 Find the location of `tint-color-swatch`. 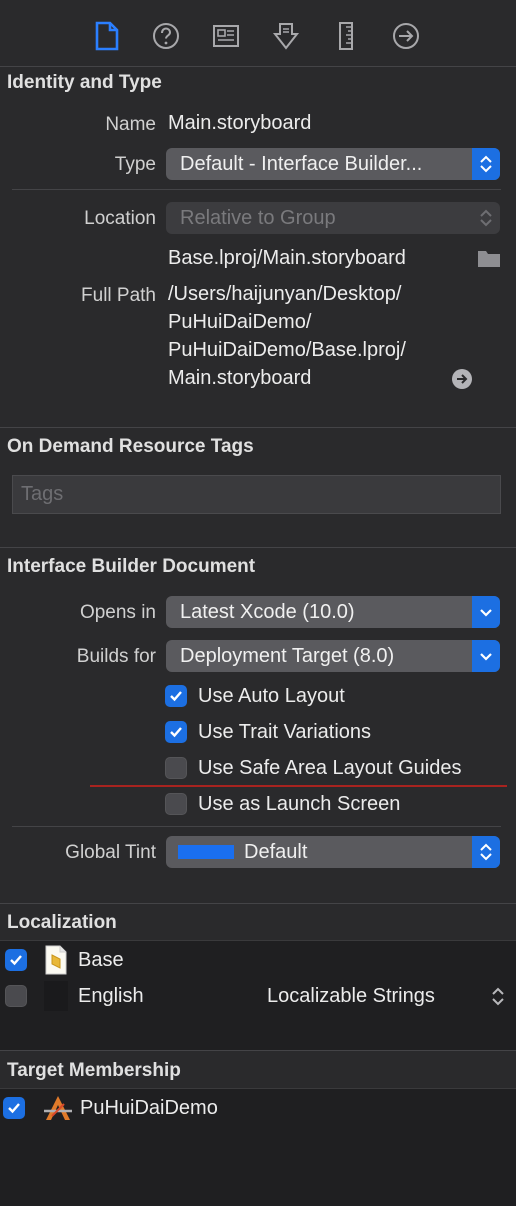

tint-color-swatch is located at coordinates (206, 852).